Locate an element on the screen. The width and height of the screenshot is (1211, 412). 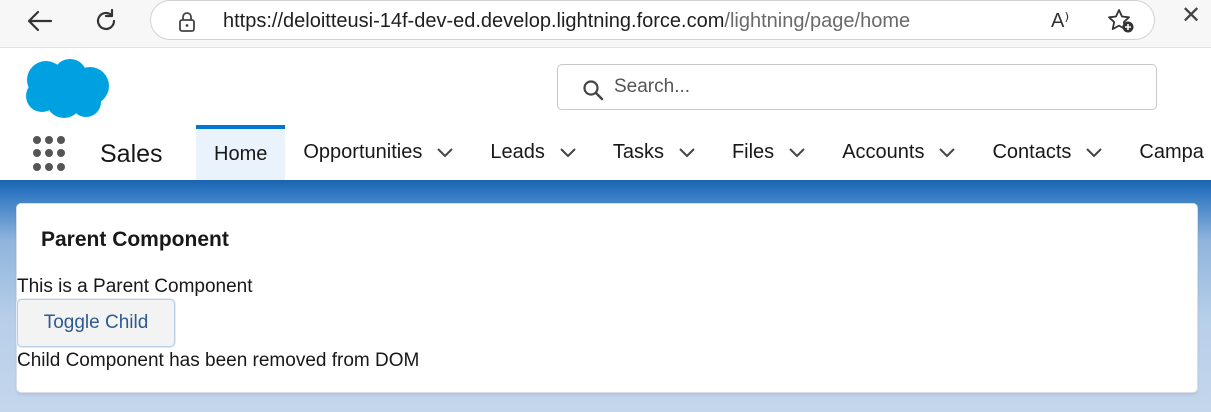
tab-files: Files is located at coordinates (769, 152).